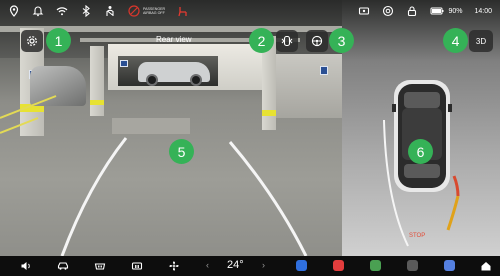  I want to click on fan-icon, so click(174, 266).